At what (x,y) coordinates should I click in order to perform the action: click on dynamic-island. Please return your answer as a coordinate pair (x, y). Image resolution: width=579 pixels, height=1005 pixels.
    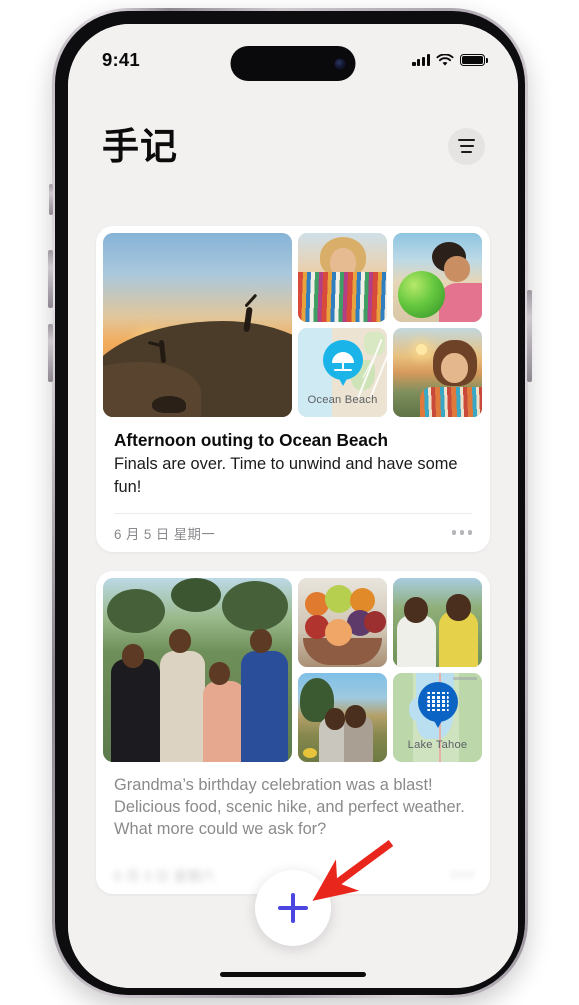
    Looking at the image, I should click on (293, 63).